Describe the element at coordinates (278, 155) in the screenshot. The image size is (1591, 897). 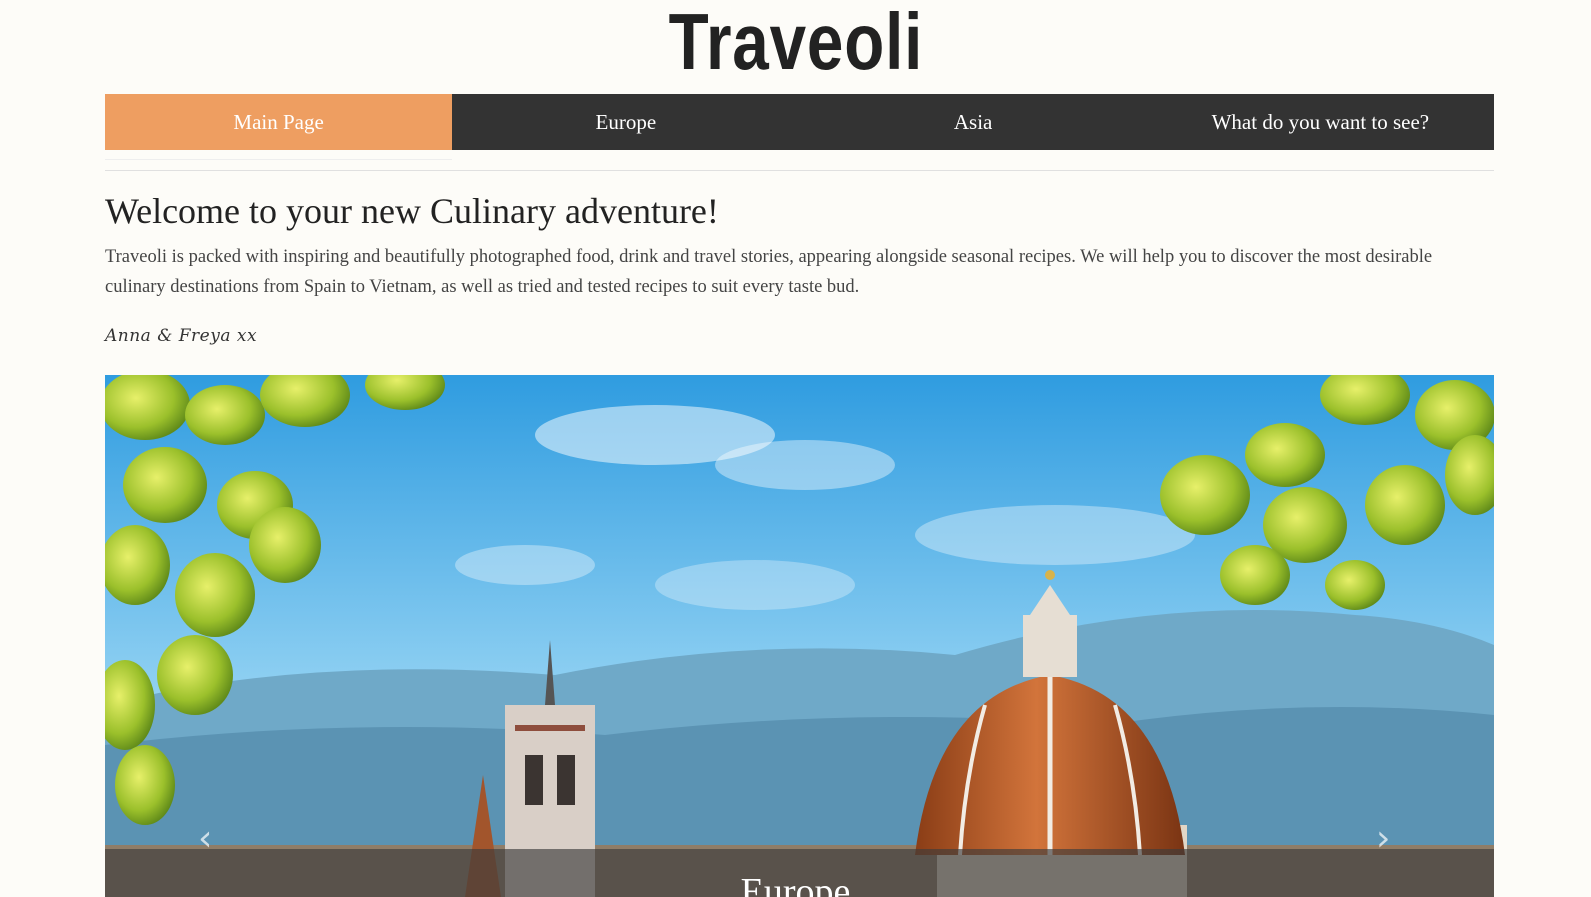
I see `nav-active-underline` at that location.